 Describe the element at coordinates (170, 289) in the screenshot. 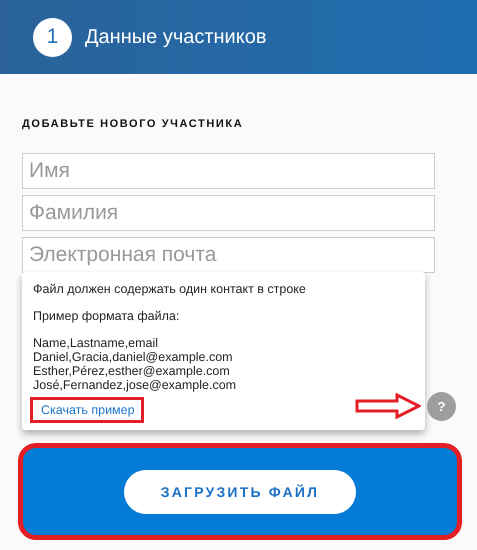

I see `tooltip-text: Файл должен содержать один контакт в строке` at that location.